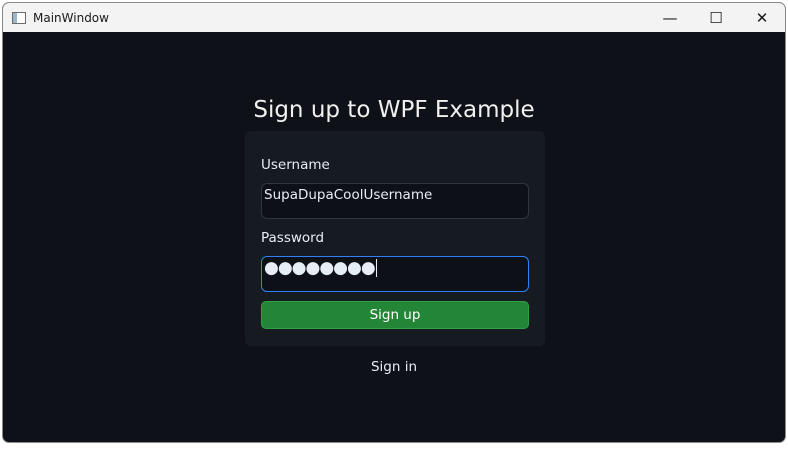  I want to click on password-field: ●●●●●●●●, so click(395, 274).